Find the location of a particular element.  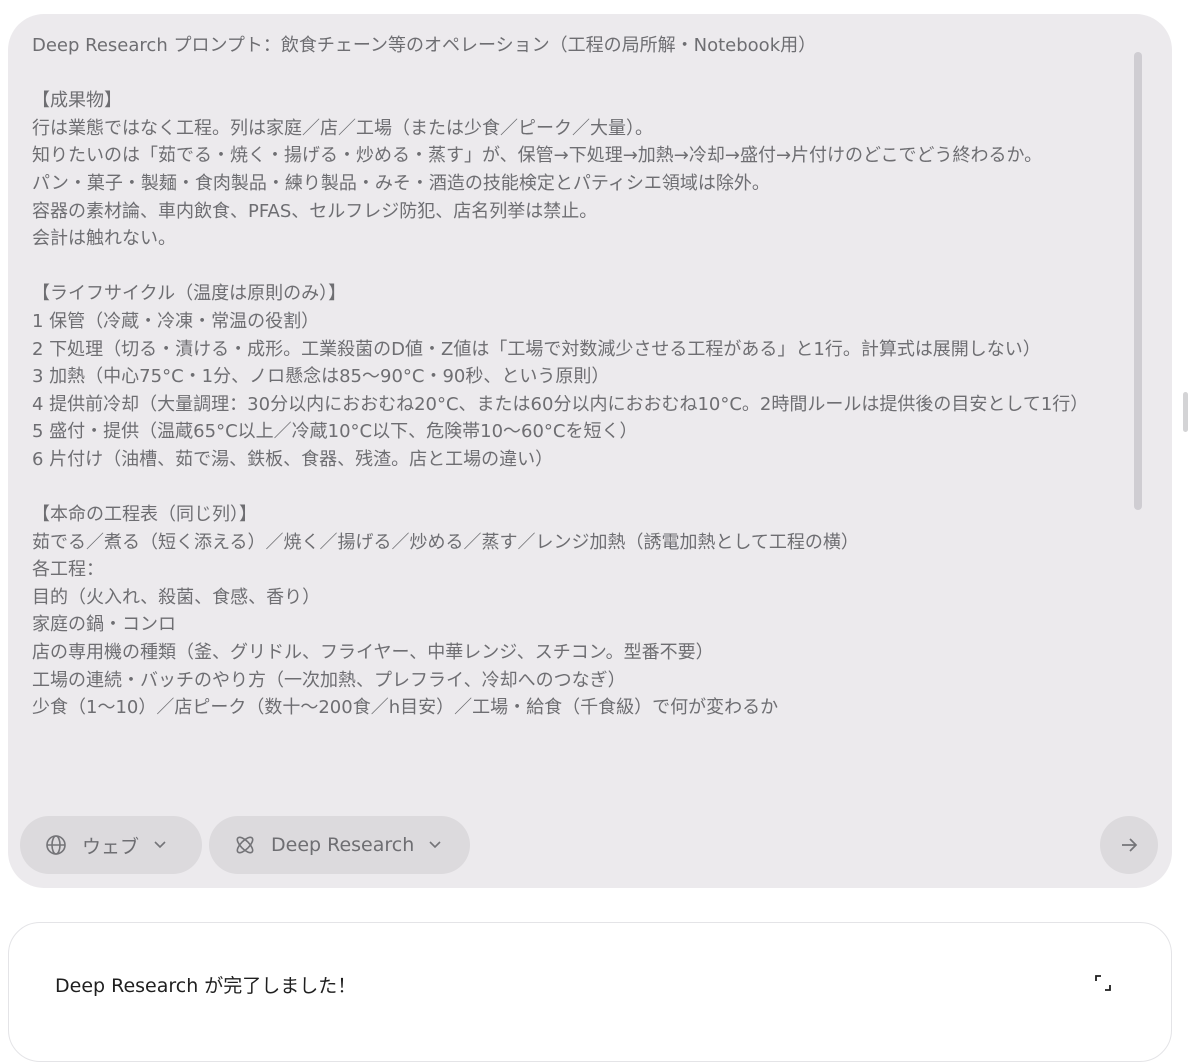

deep-research-dropdown: Deep Research is located at coordinates (339, 845).